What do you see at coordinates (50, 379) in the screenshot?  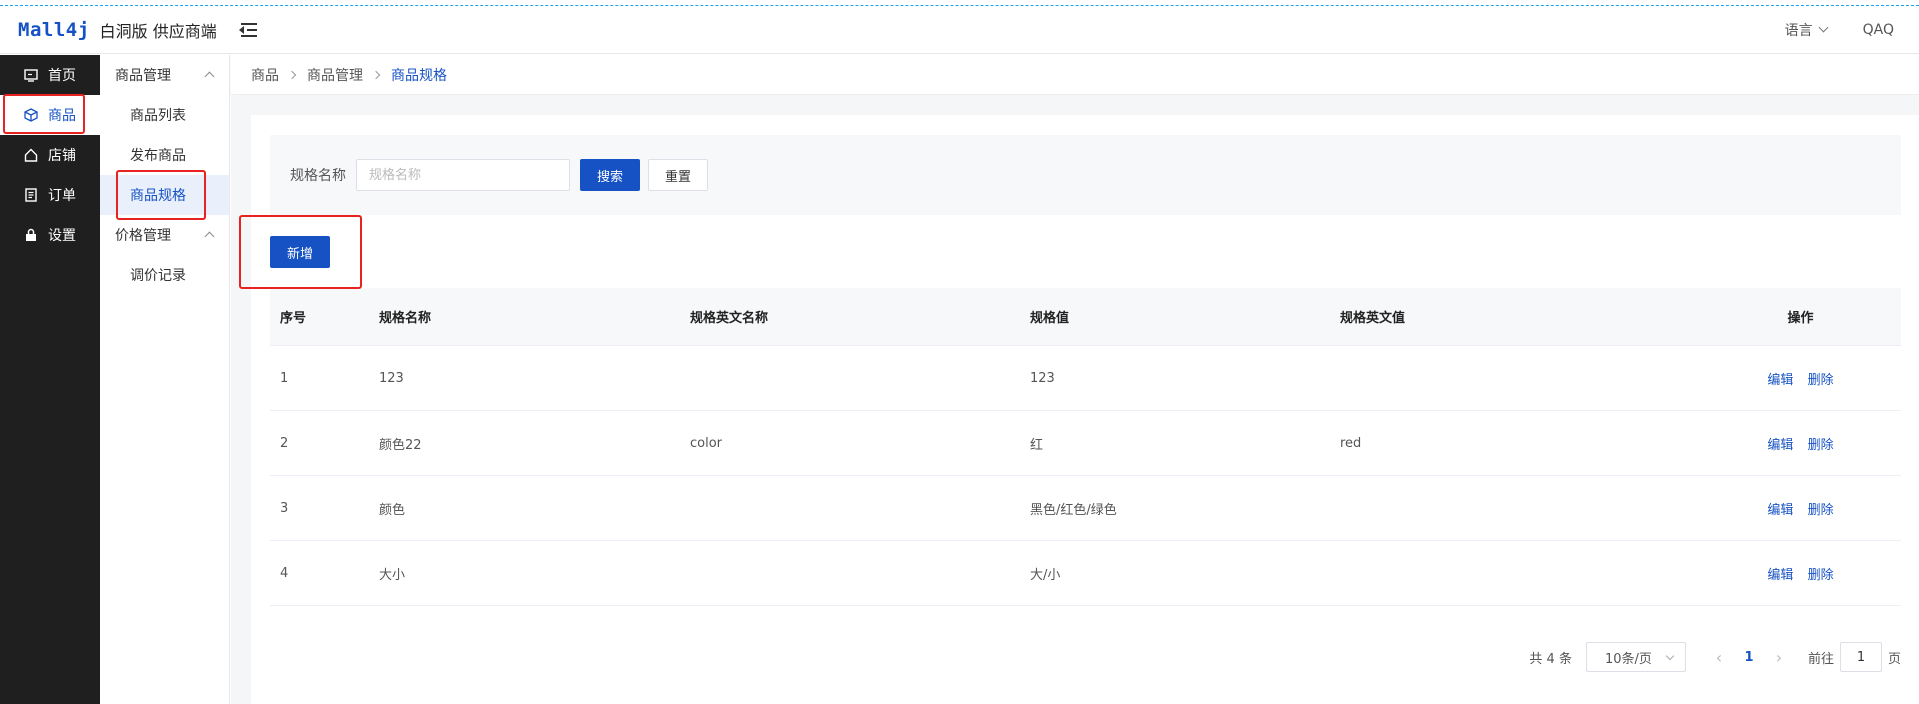 I see `sidebar: 首页 商品 店铺 订单 设置` at bounding box center [50, 379].